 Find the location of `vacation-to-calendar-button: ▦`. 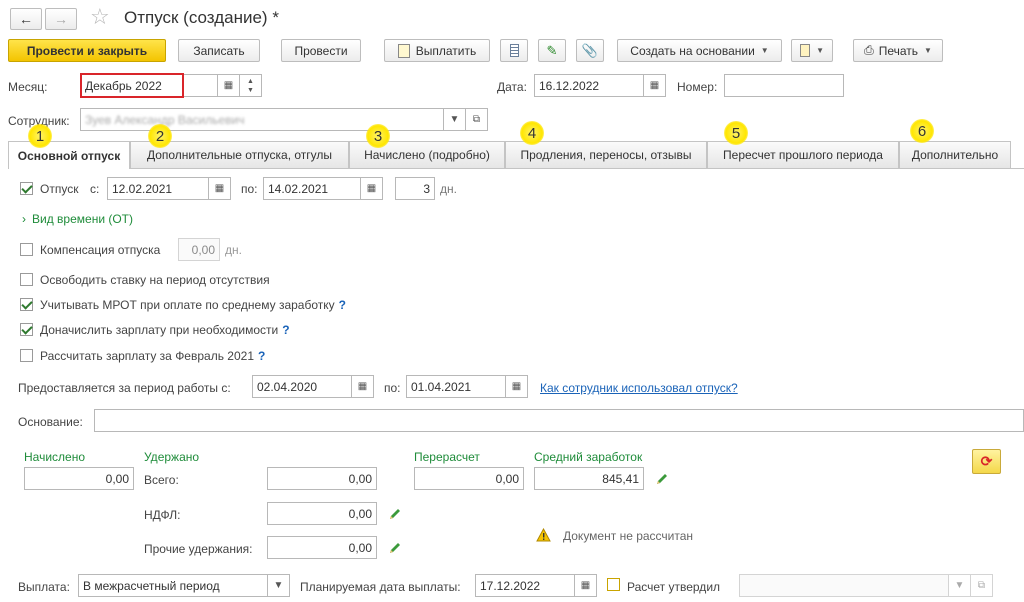

vacation-to-calendar-button: ▦ is located at coordinates (372, 188).